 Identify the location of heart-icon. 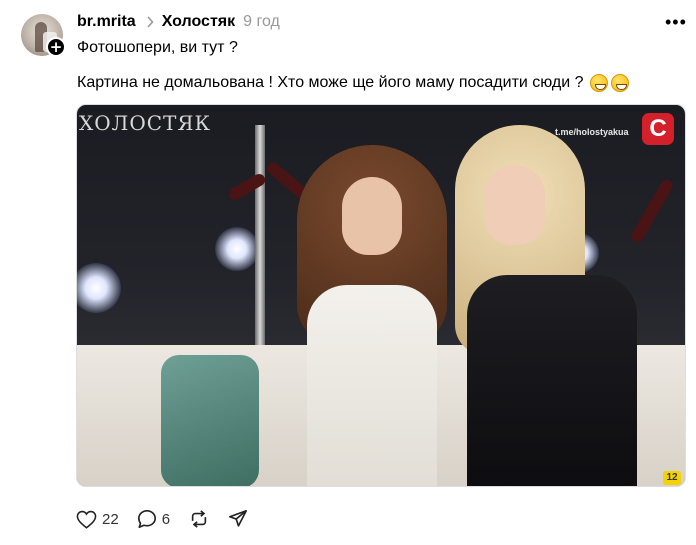
(86, 519).